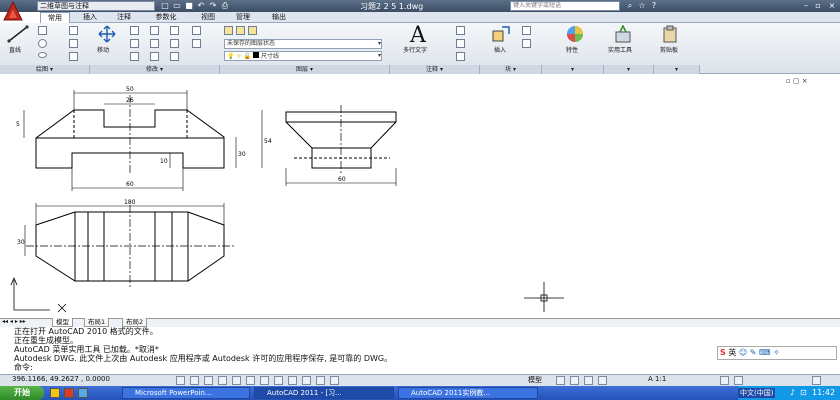 This screenshot has width=840, height=400. Describe the element at coordinates (292, 380) in the screenshot. I see `lineweight-toggle-icon` at that location.